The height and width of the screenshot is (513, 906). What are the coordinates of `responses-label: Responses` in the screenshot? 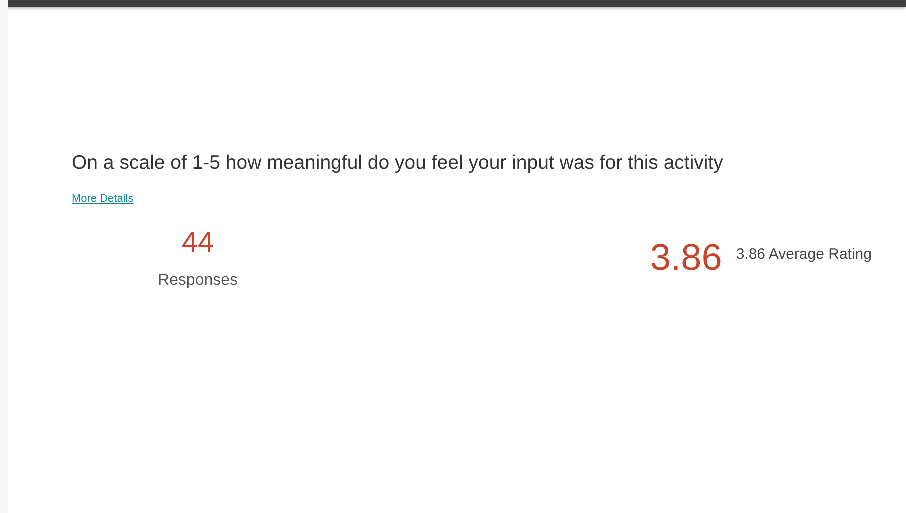 It's located at (198, 281).